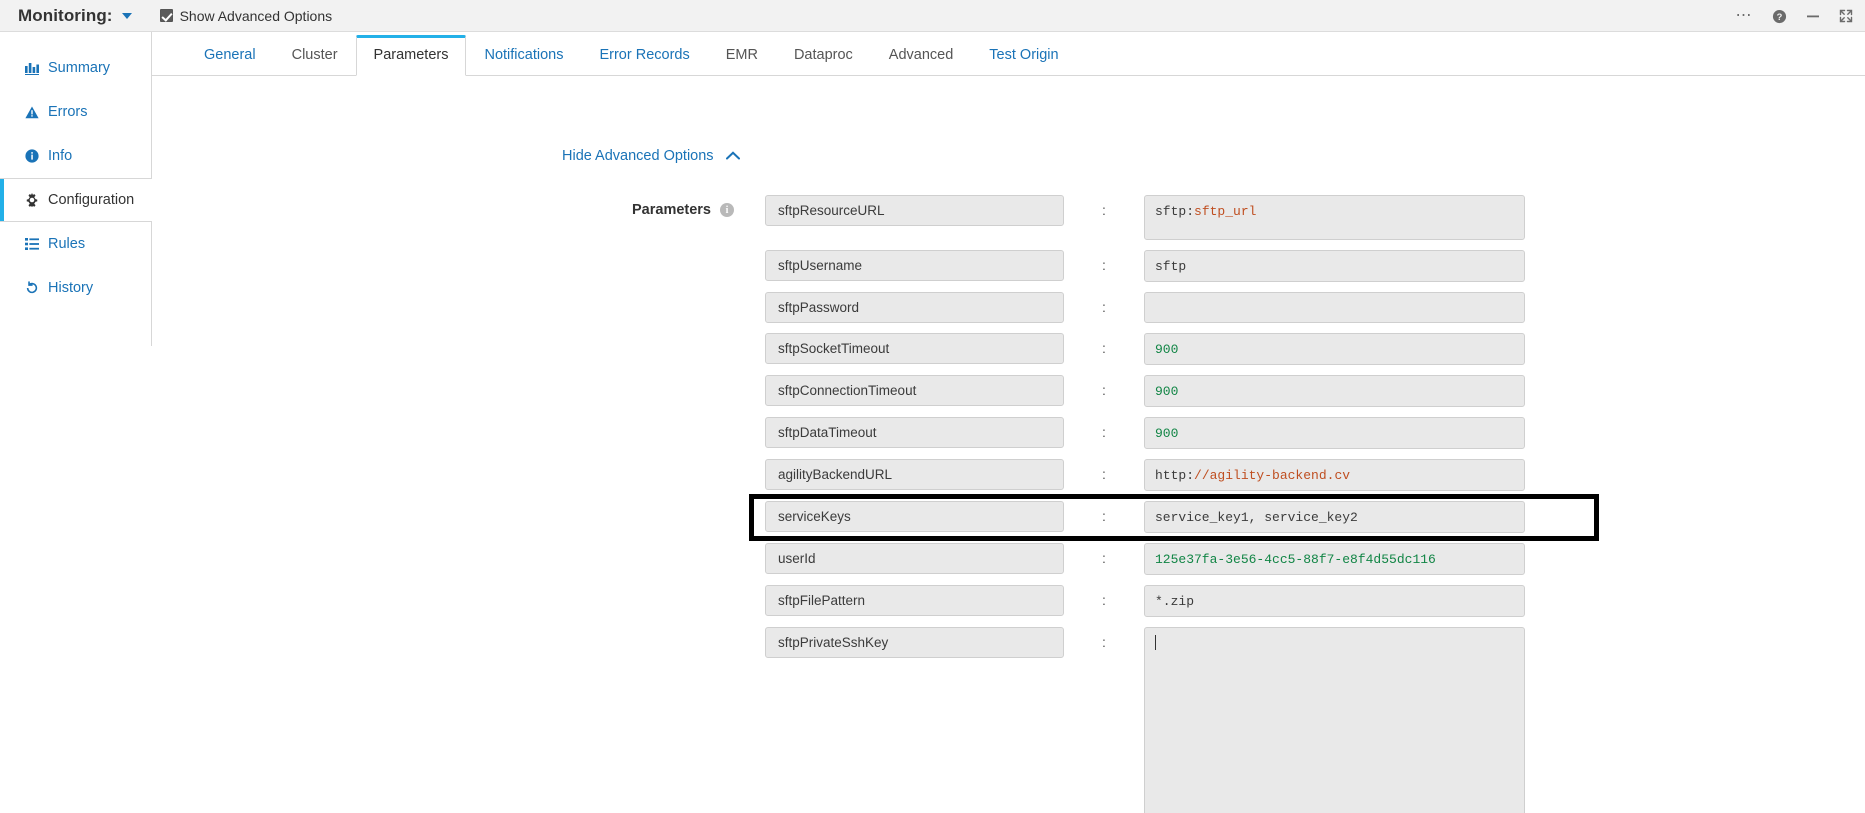 The width and height of the screenshot is (1865, 813). What do you see at coordinates (32, 112) in the screenshot?
I see `warning-icon` at bounding box center [32, 112].